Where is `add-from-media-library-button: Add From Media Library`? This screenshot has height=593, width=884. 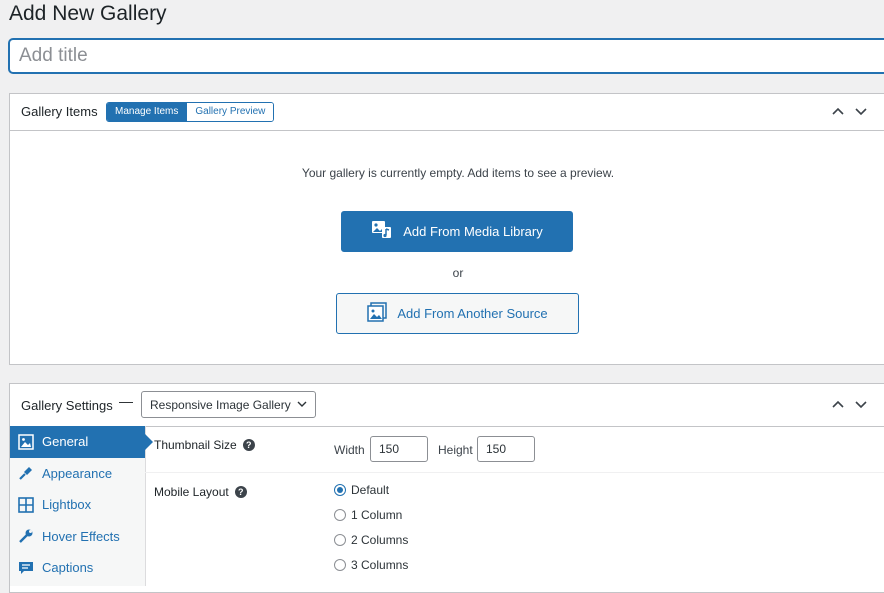 add-from-media-library-button: Add From Media Library is located at coordinates (457, 231).